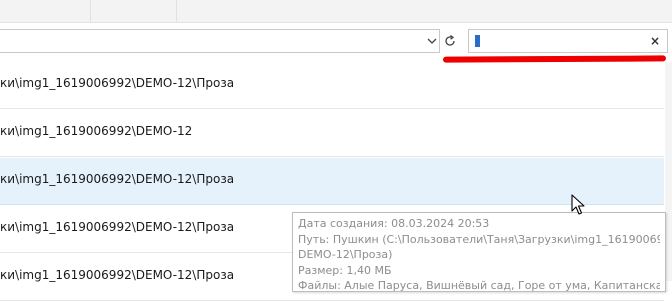 This screenshot has height=301, width=672. I want to click on tooltip-created: Дата создания: 08.03.2024 20:53, so click(394, 223).